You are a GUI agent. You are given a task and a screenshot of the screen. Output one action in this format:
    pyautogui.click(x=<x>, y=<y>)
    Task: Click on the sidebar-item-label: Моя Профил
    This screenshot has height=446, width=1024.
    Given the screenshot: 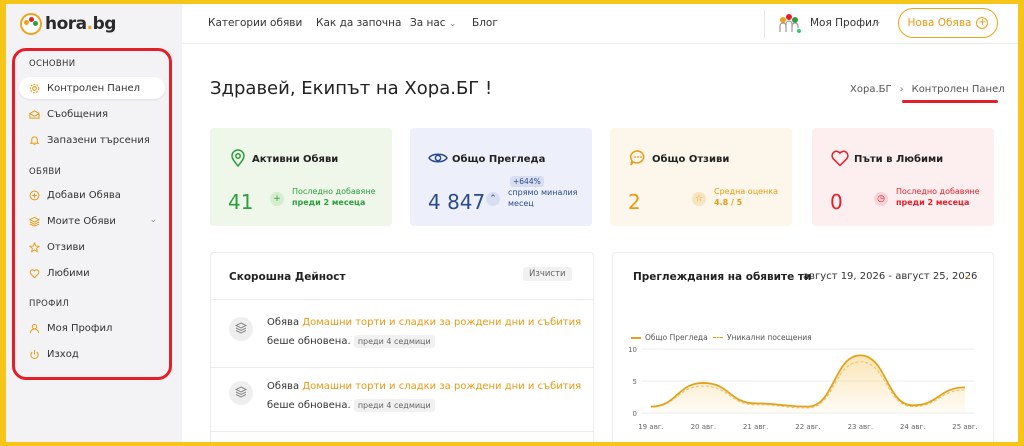 What is the action you would take?
    pyautogui.click(x=80, y=328)
    